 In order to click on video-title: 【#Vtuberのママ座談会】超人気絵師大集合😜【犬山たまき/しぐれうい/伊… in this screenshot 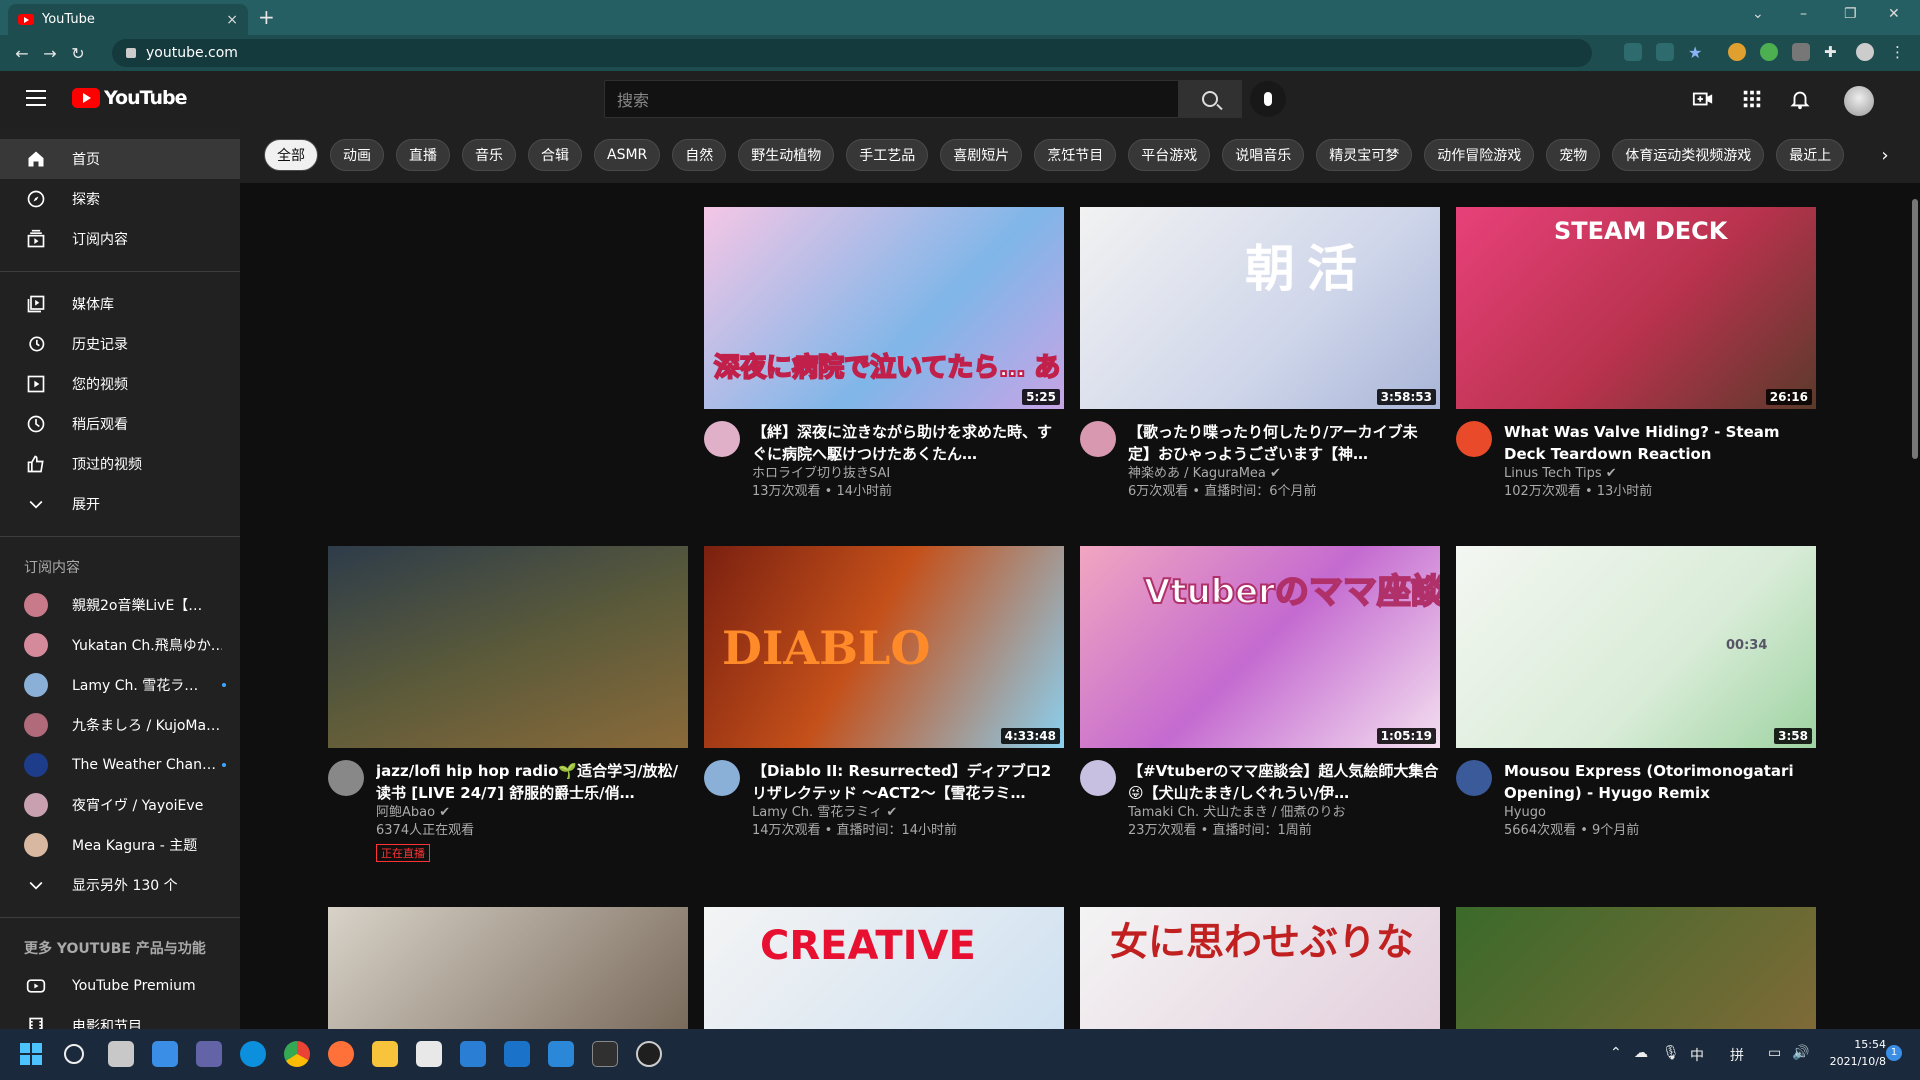, I will do `click(1284, 782)`.